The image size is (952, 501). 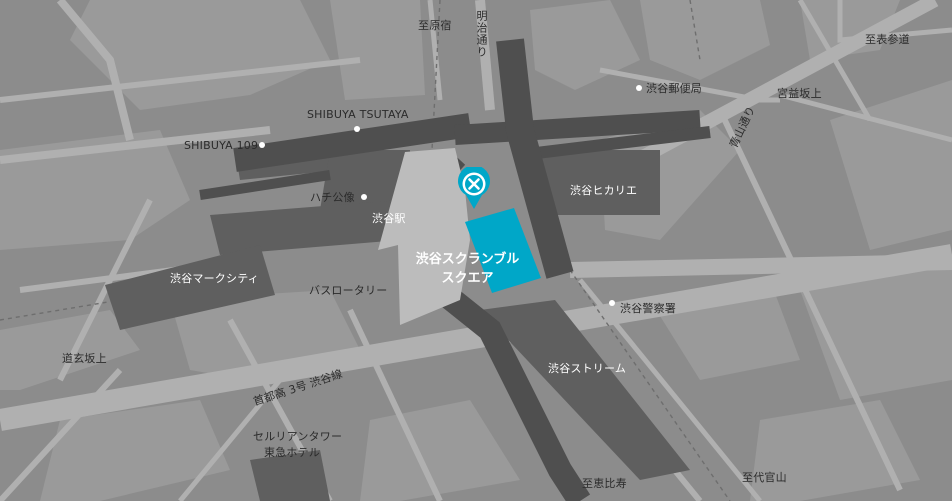 I want to click on tsutaya-dot, so click(x=357, y=129).